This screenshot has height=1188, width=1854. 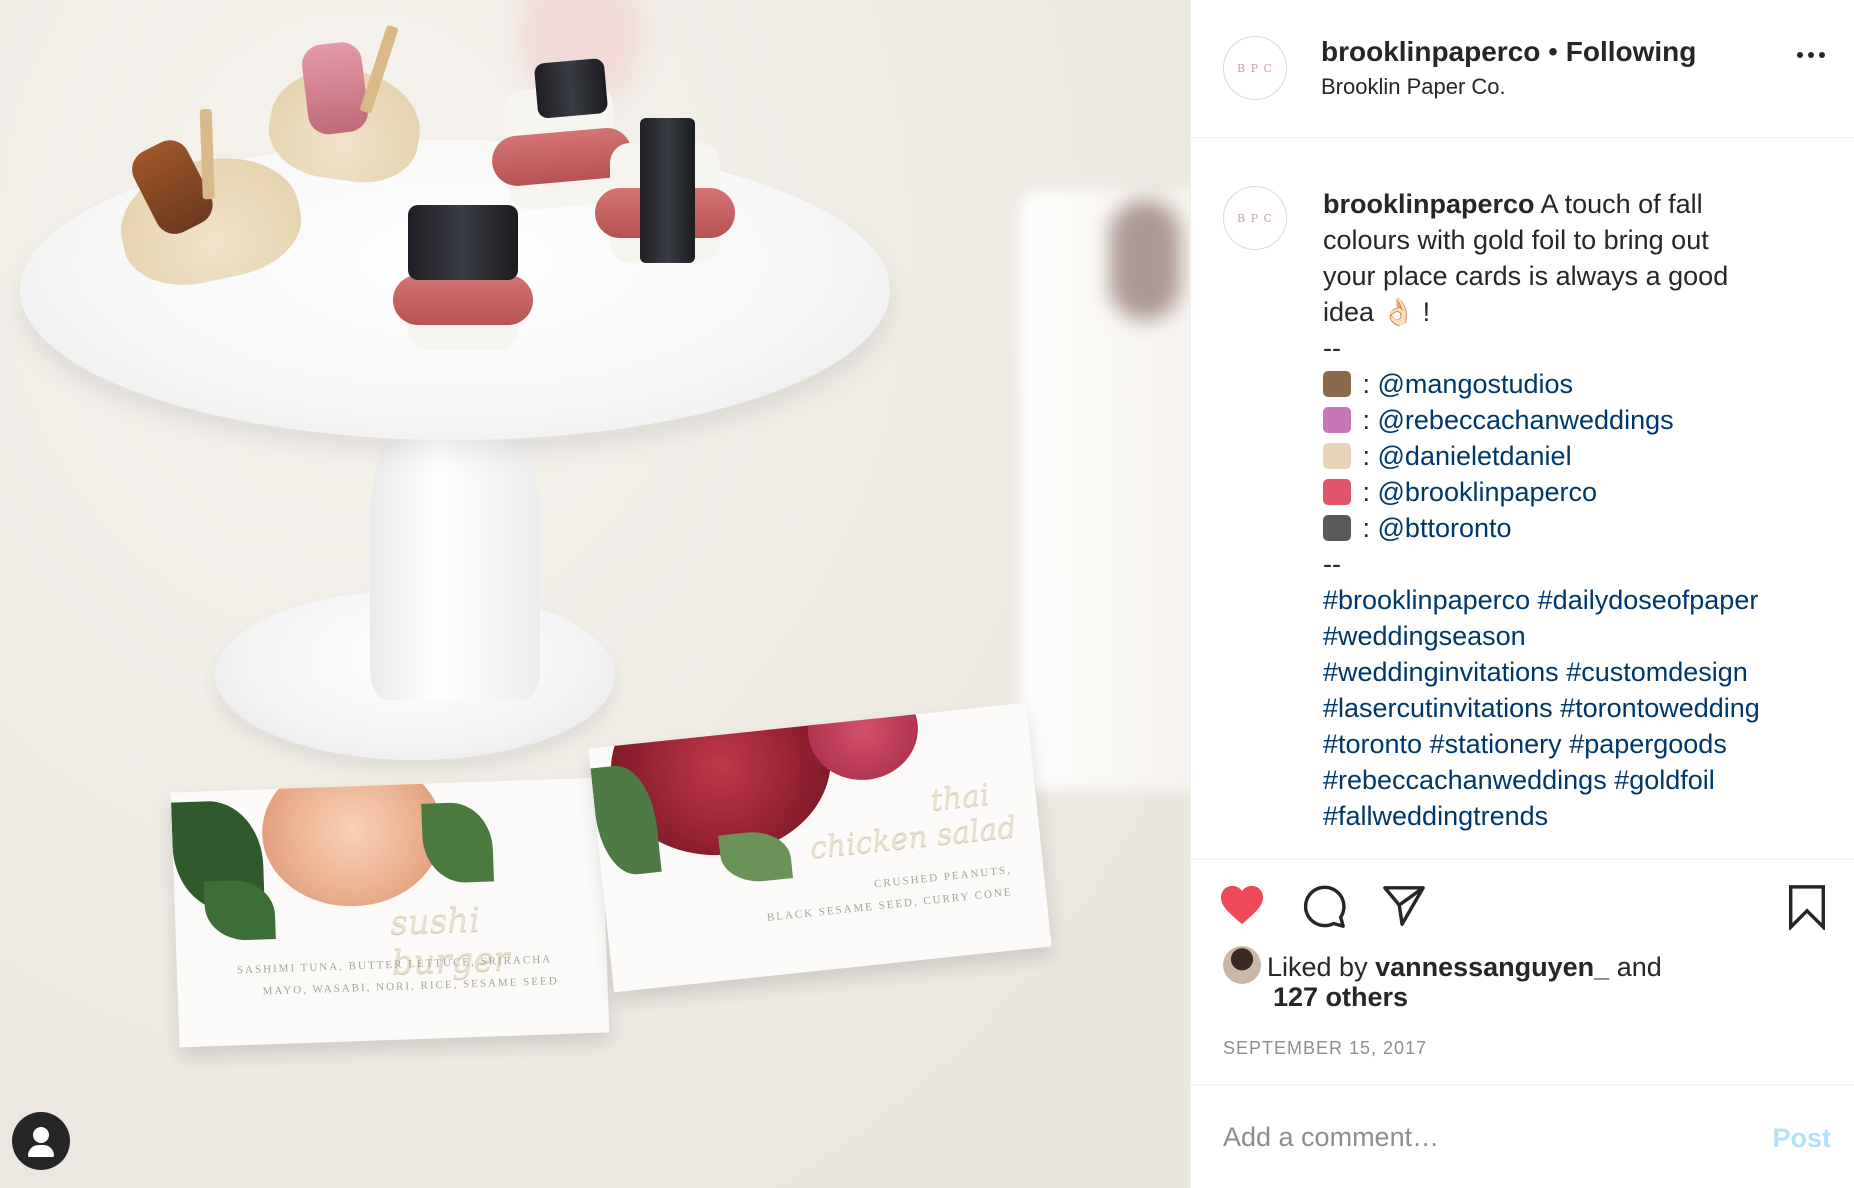 What do you see at coordinates (1324, 906) in the screenshot?
I see `comment-bubble-icon` at bounding box center [1324, 906].